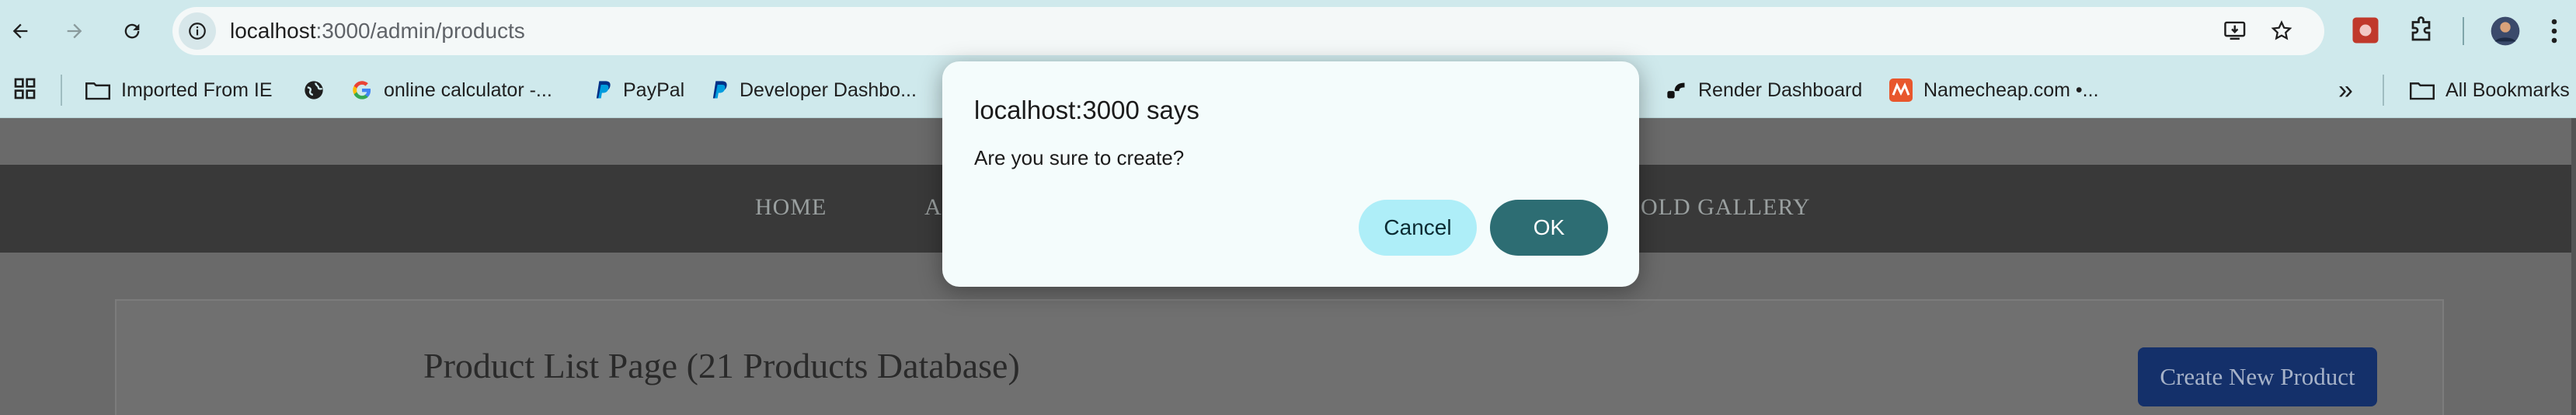 The image size is (2576, 415). What do you see at coordinates (362, 90) in the screenshot?
I see `google-icon` at bounding box center [362, 90].